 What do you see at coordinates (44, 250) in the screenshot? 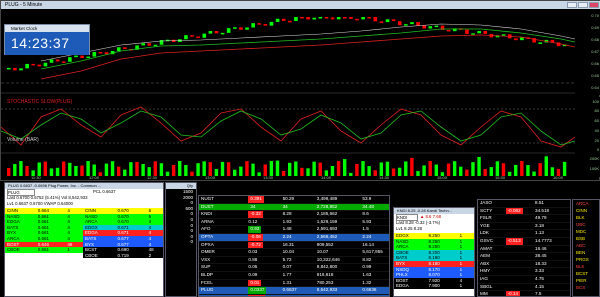
I see `book-row: CBOE 0.661 1` at bounding box center [44, 250].